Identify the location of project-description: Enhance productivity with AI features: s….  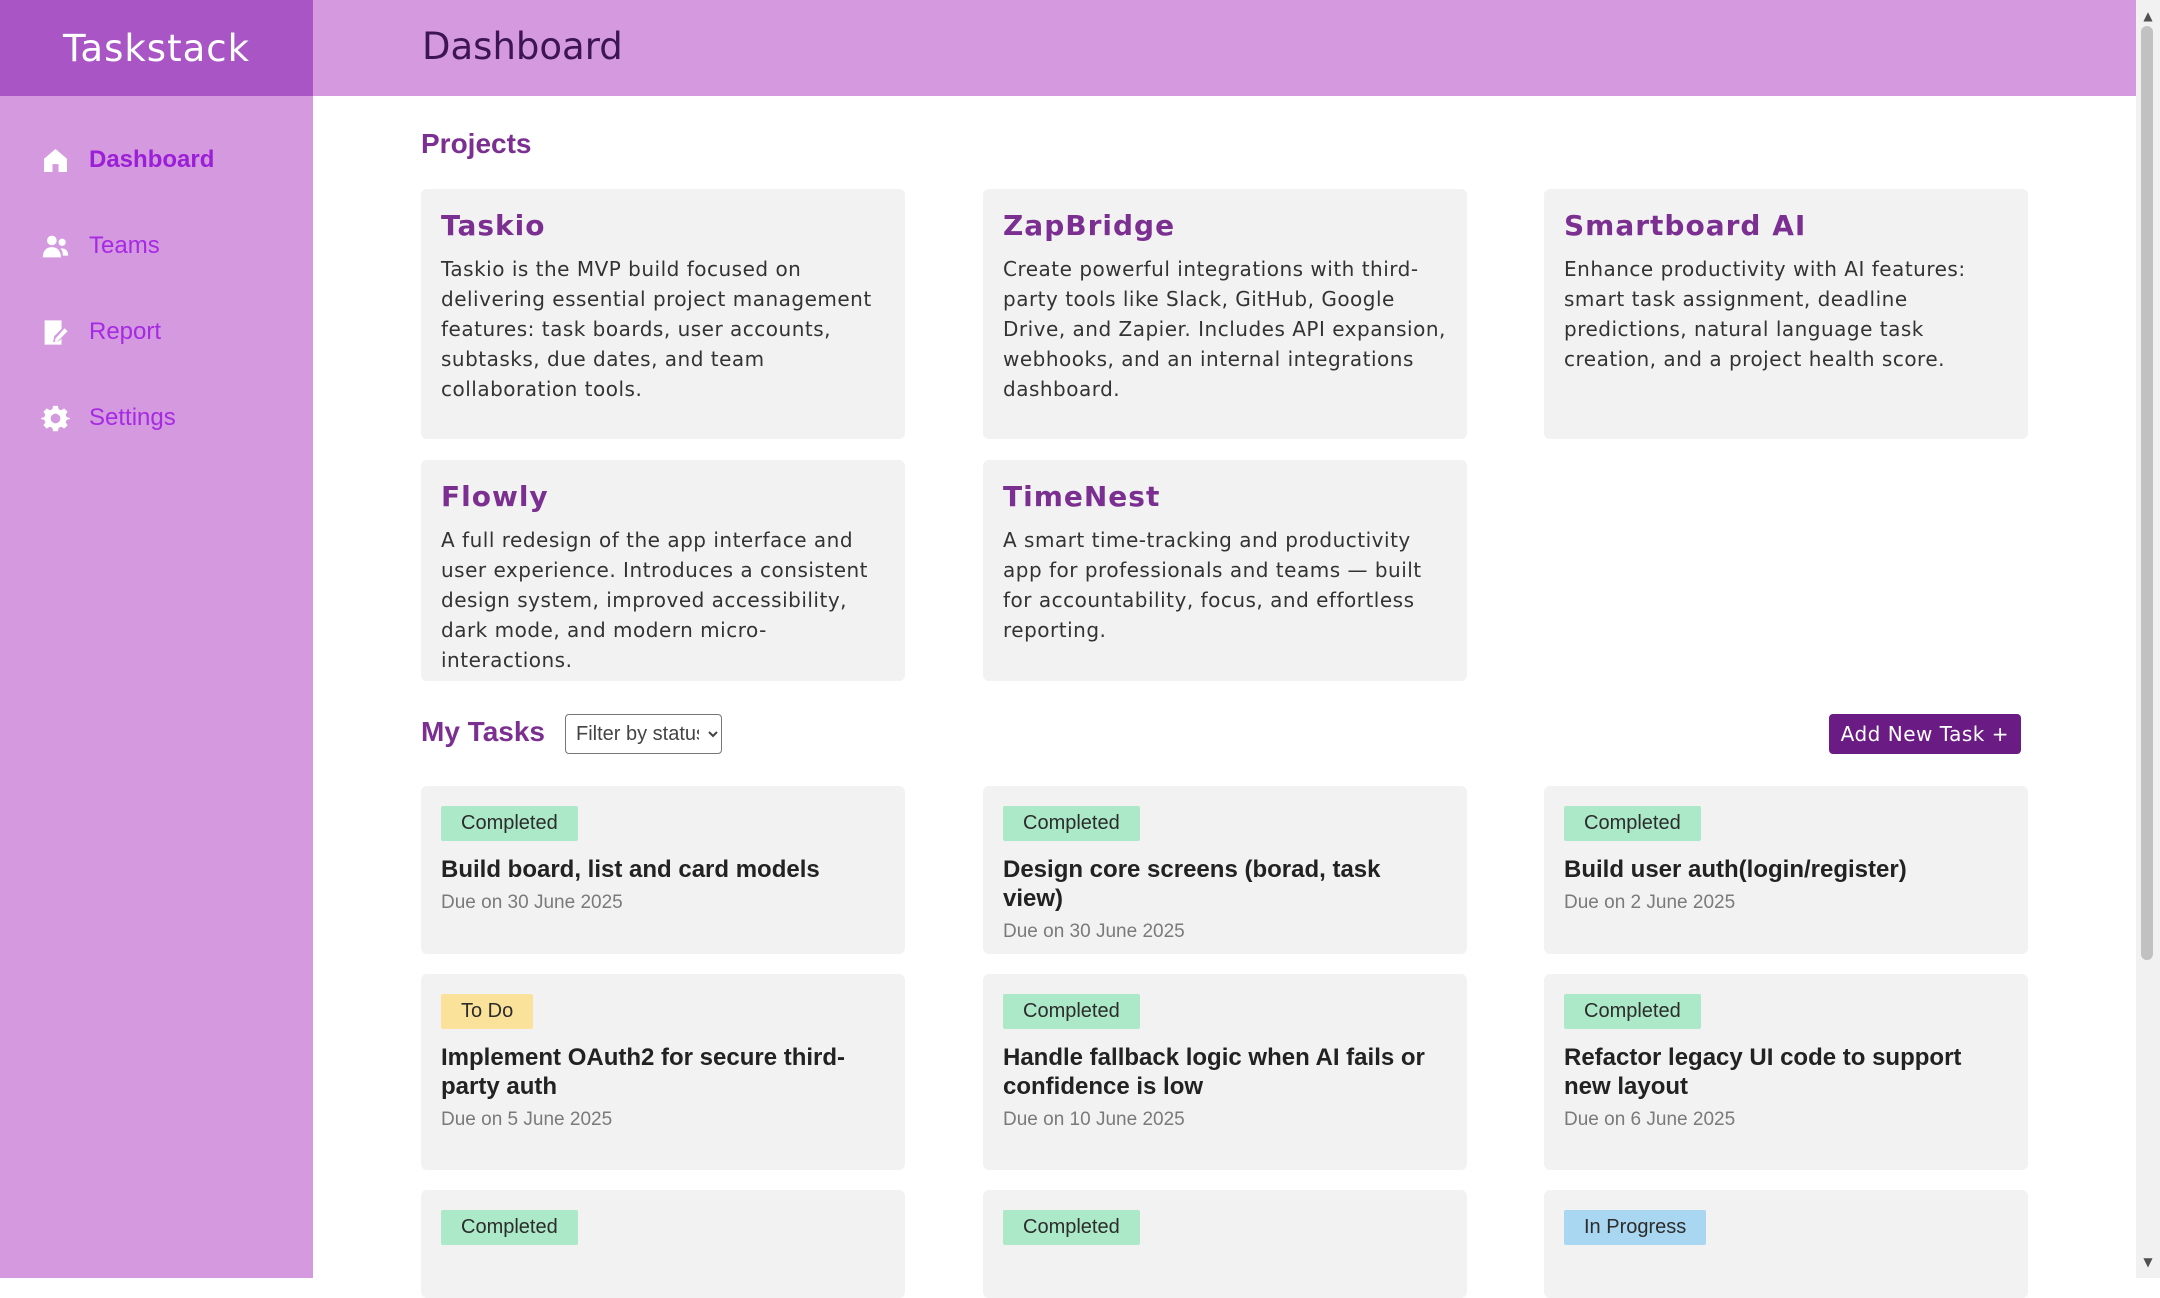
(1765, 314).